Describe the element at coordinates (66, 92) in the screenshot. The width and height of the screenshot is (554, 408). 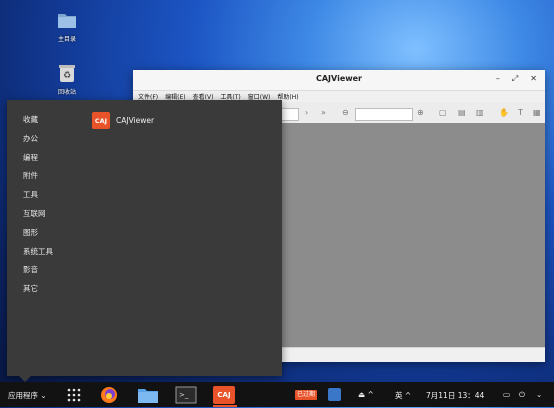
I see `desktop-icon-label: 回收站` at that location.